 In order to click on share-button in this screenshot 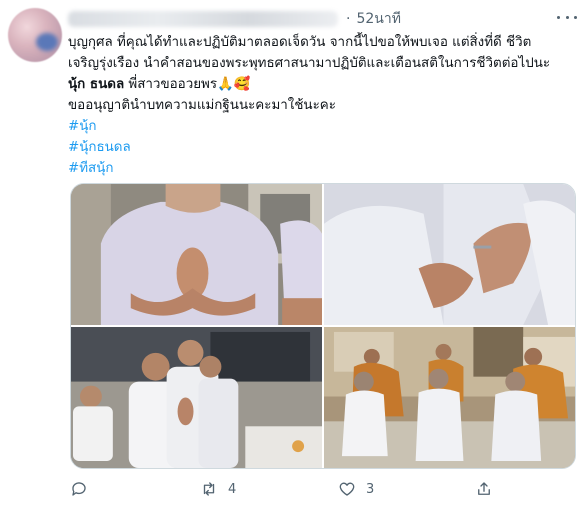, I will do `click(484, 489)`.